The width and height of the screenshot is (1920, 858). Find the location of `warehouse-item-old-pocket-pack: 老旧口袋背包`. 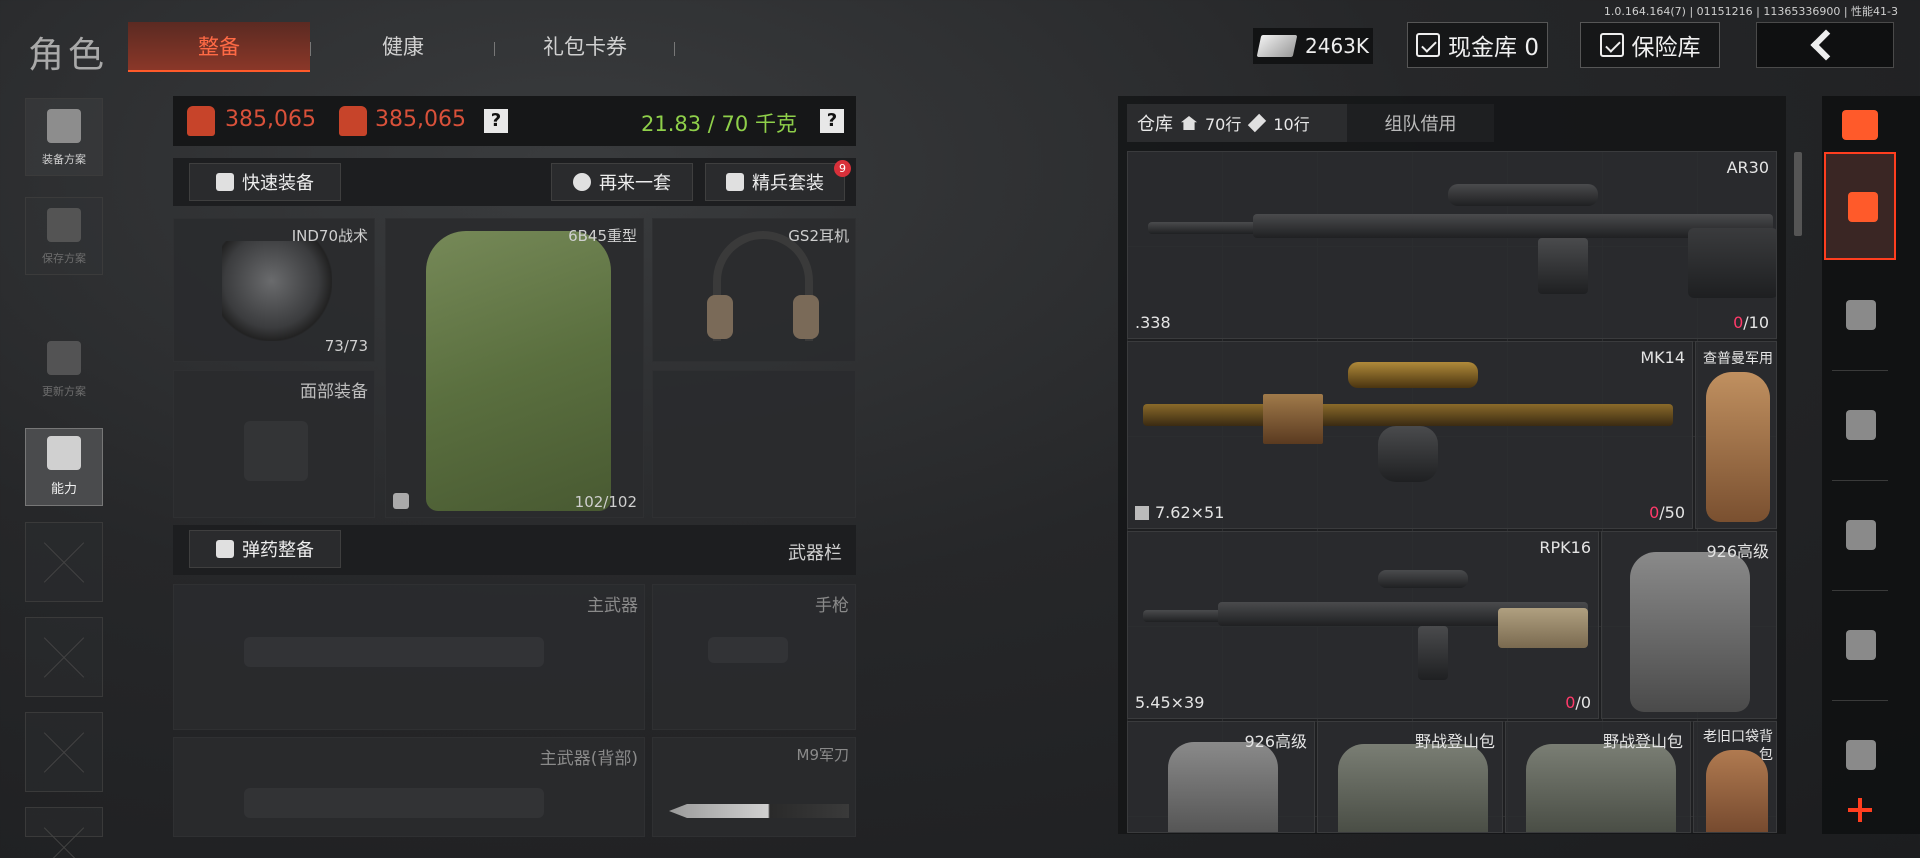

warehouse-item-old-pocket-pack: 老旧口袋背包 is located at coordinates (1735, 777).